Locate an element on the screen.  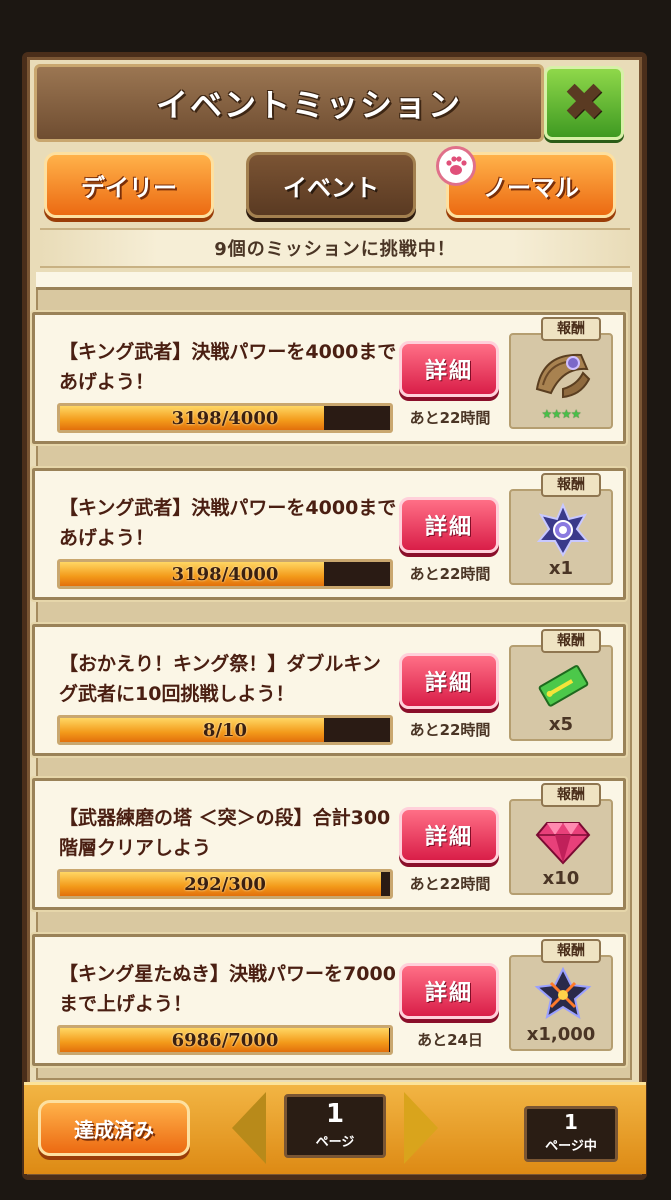
prev-page-arrow-icon is located at coordinates (249, 1128).